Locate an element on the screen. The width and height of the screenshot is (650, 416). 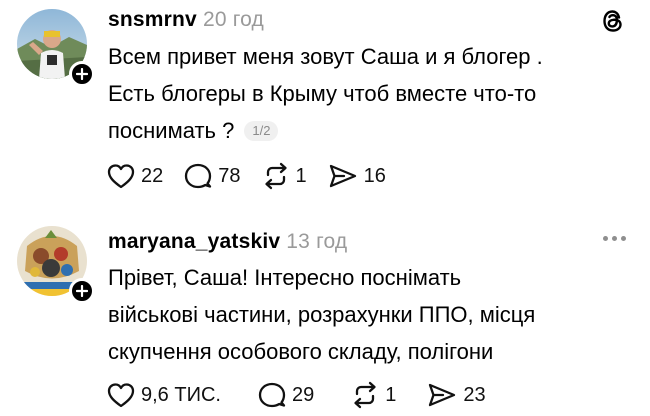
comment-button: 29 is located at coordinates (285, 395).